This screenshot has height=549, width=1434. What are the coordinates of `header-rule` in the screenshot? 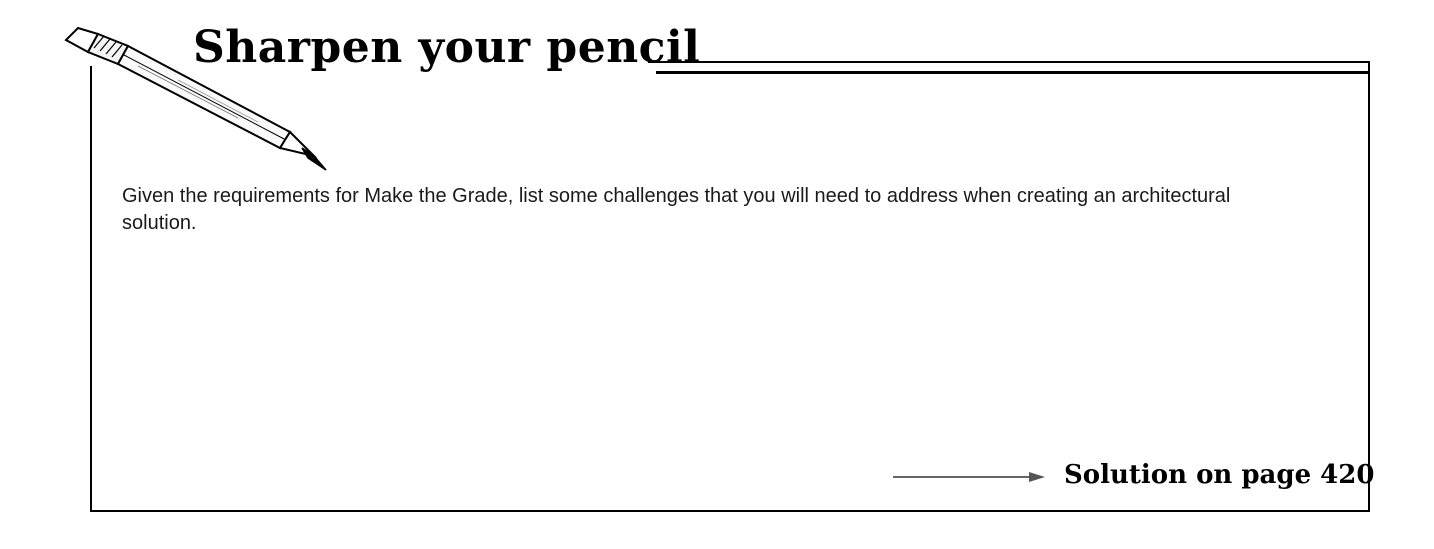 It's located at (1012, 72).